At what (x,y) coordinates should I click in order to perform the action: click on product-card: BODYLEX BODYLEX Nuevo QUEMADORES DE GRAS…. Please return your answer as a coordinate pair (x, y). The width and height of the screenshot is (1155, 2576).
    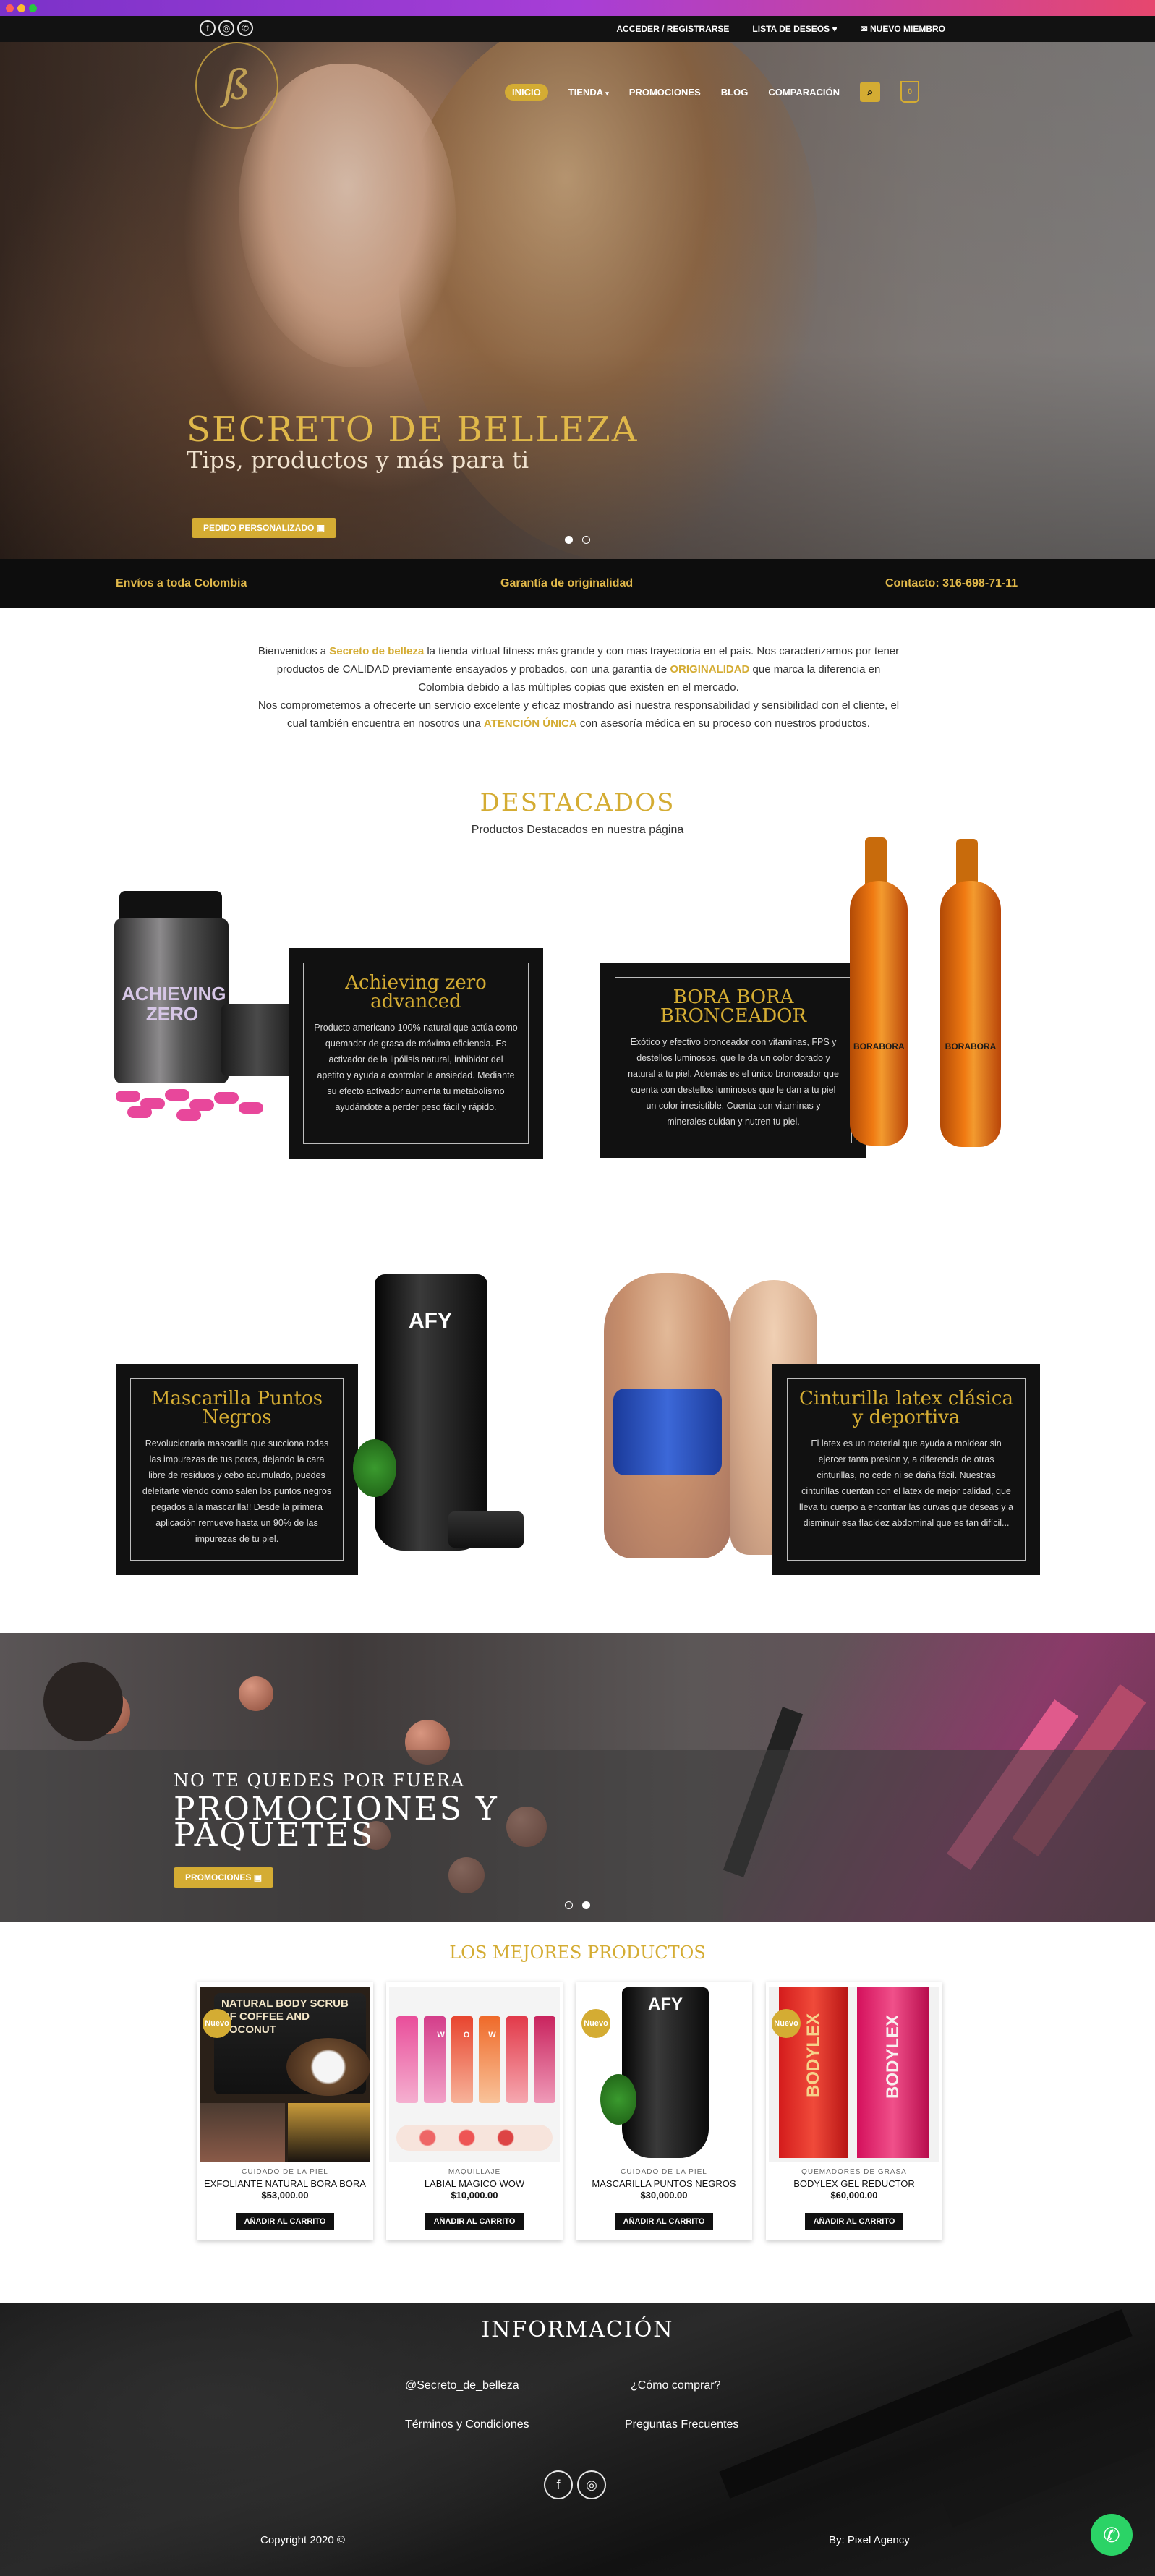
    Looking at the image, I should click on (854, 2111).